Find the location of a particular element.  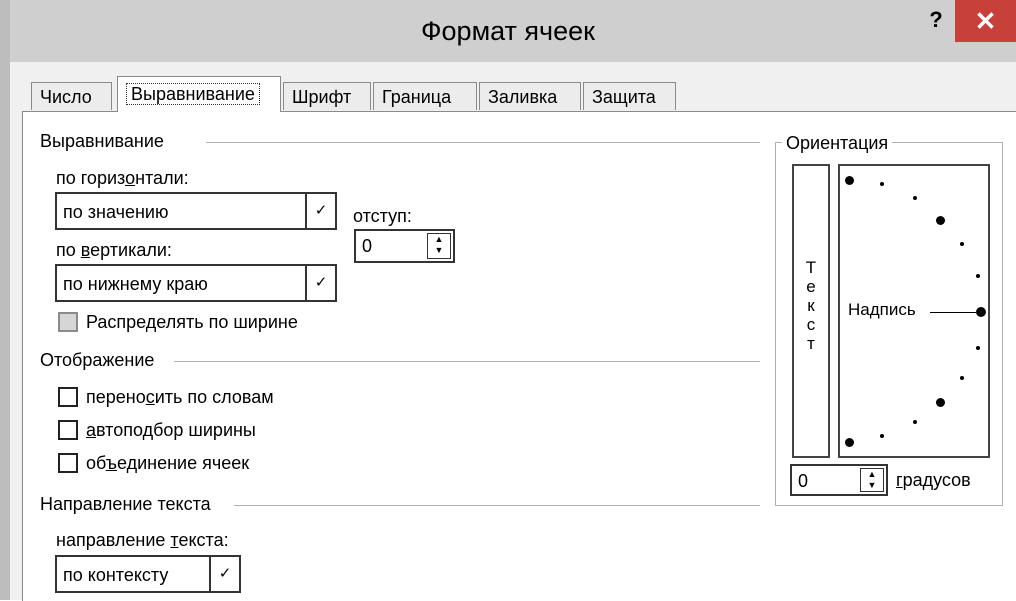

orientation-dial: Надпись is located at coordinates (914, 311).